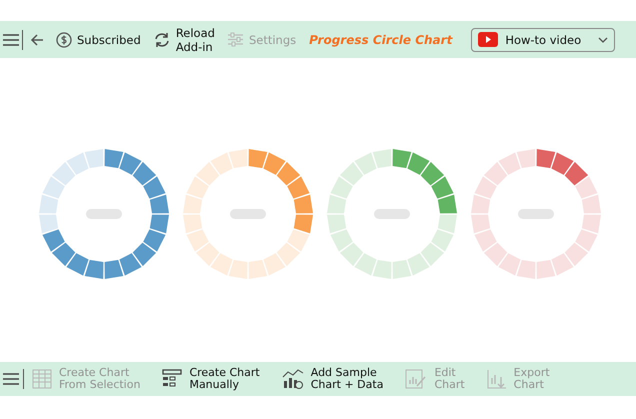 Image resolution: width=636 pixels, height=419 pixels. I want to click on add-sample-button: Add Sample Chart + Data, so click(333, 379).